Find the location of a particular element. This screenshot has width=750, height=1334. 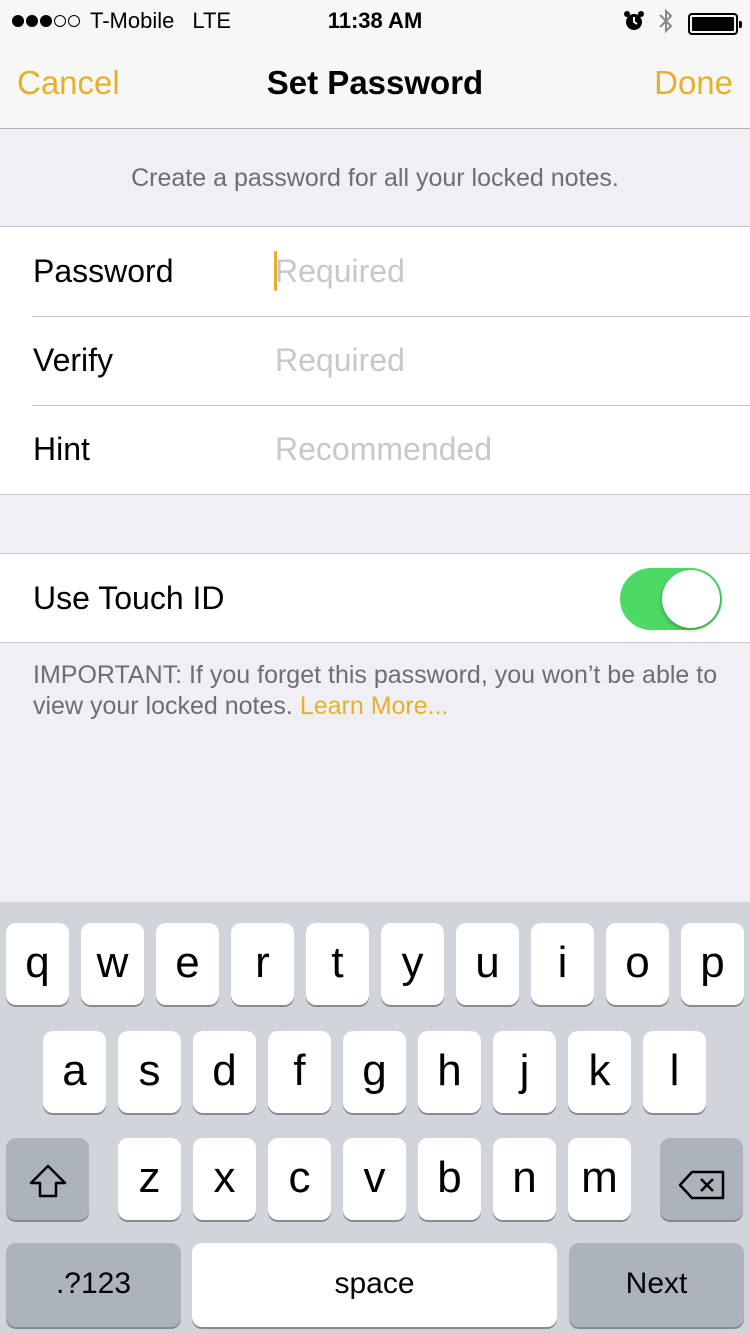

touch-id-label: Use Touch ID is located at coordinates (129, 598).